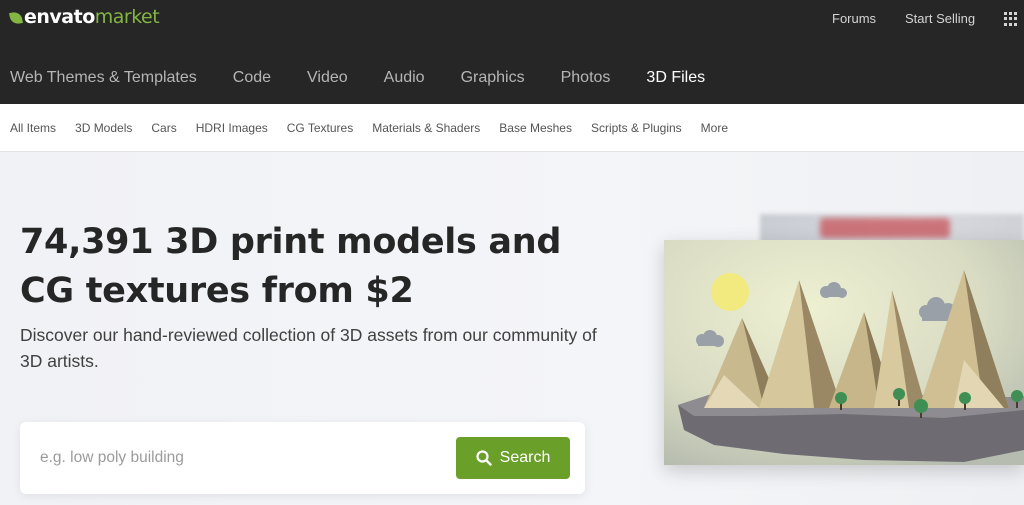  Describe the element at coordinates (714, 128) in the screenshot. I see `subnav-more: More` at that location.